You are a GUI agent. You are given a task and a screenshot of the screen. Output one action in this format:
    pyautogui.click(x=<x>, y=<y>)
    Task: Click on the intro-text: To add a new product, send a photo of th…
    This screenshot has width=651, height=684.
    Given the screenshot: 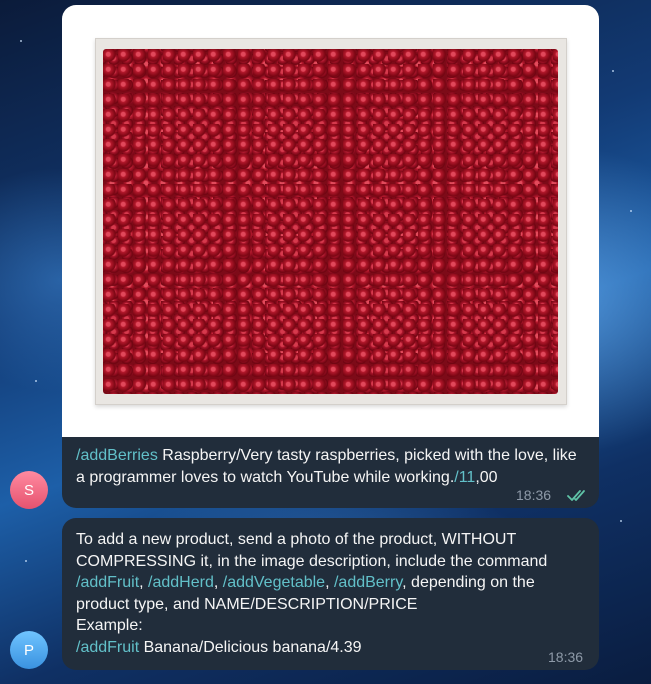 What is the action you would take?
    pyautogui.click(x=312, y=550)
    